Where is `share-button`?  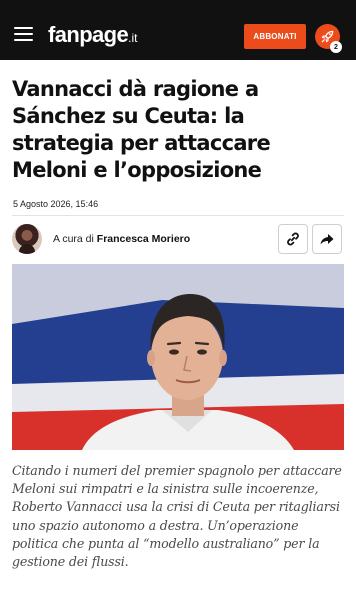
share-button is located at coordinates (327, 239).